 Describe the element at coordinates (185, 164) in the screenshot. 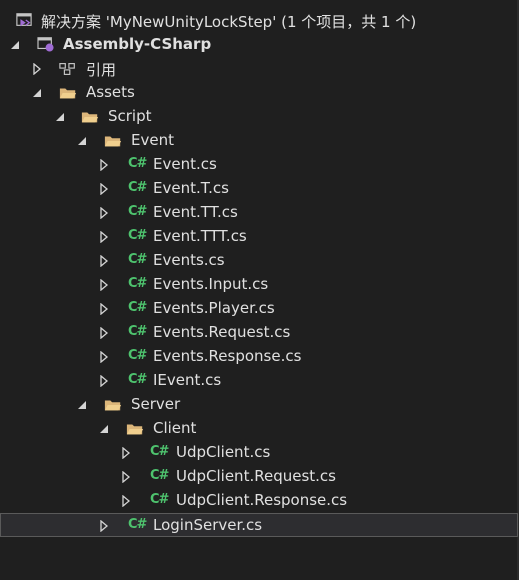

I see `file-label: Event.cs` at that location.